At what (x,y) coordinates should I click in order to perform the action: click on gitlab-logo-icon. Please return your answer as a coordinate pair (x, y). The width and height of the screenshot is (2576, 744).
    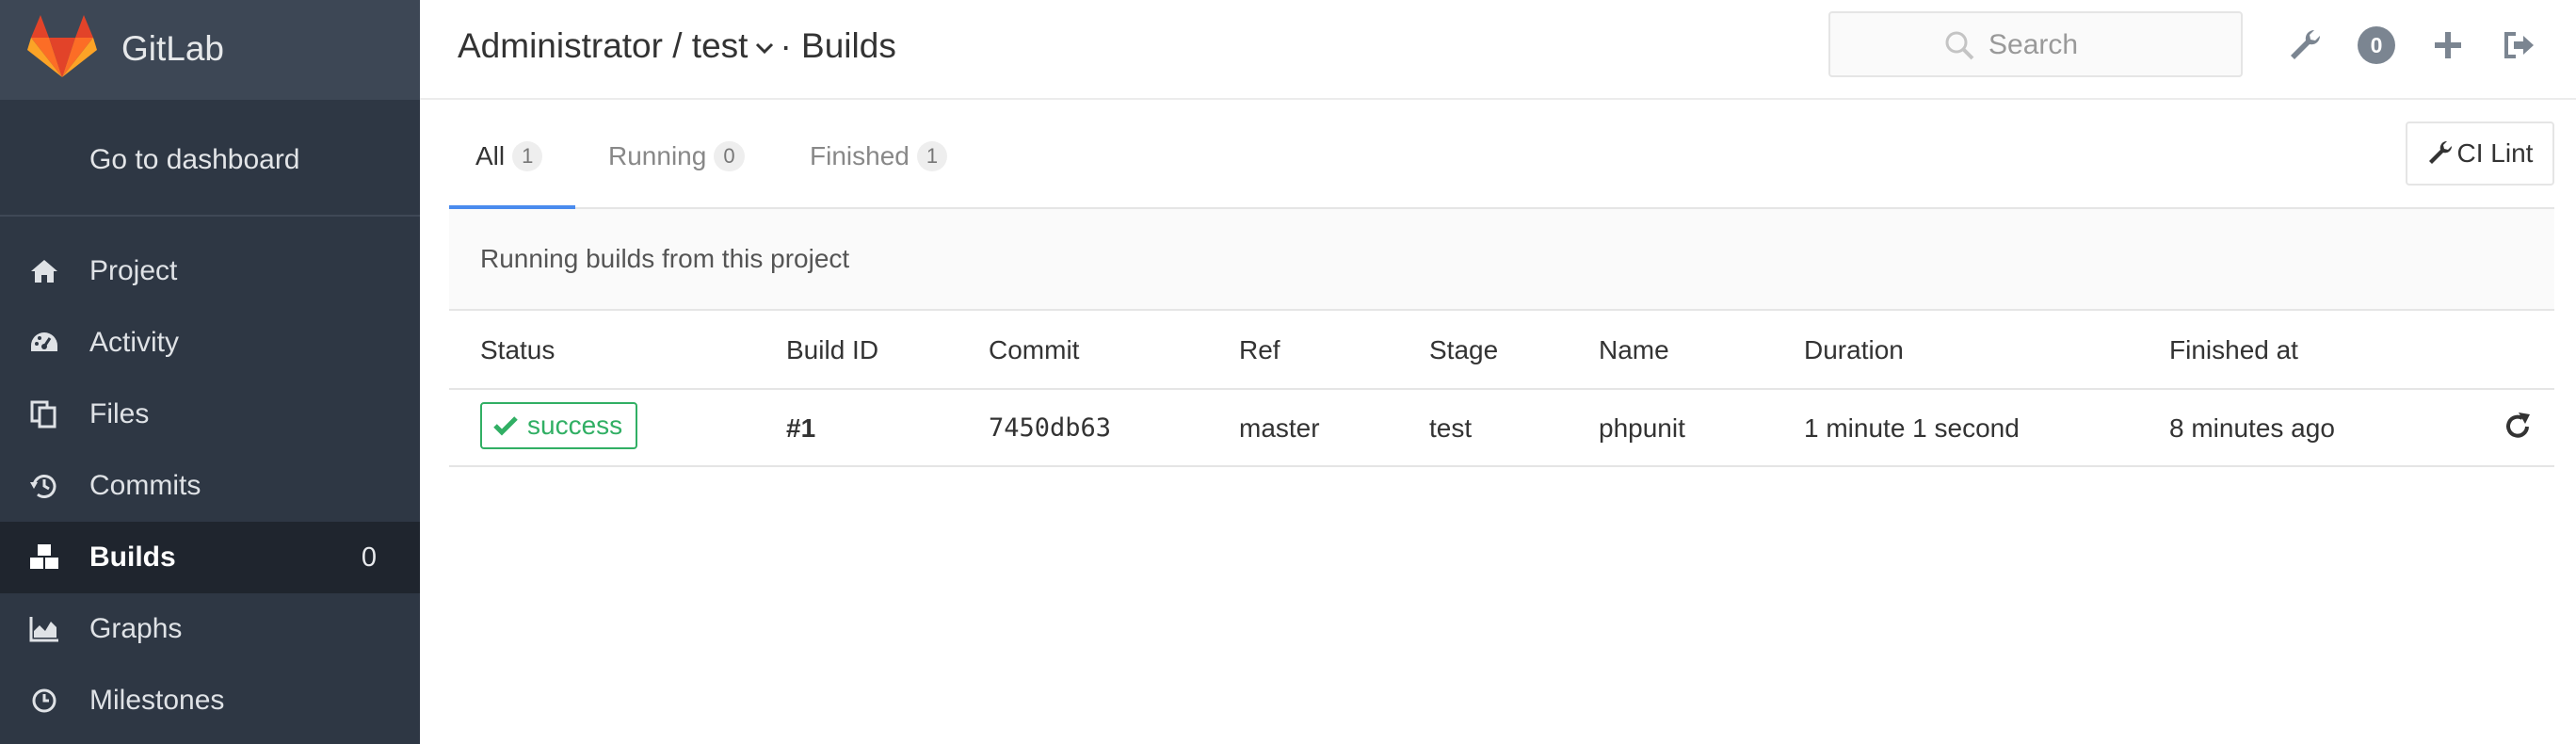
    Looking at the image, I should click on (62, 46).